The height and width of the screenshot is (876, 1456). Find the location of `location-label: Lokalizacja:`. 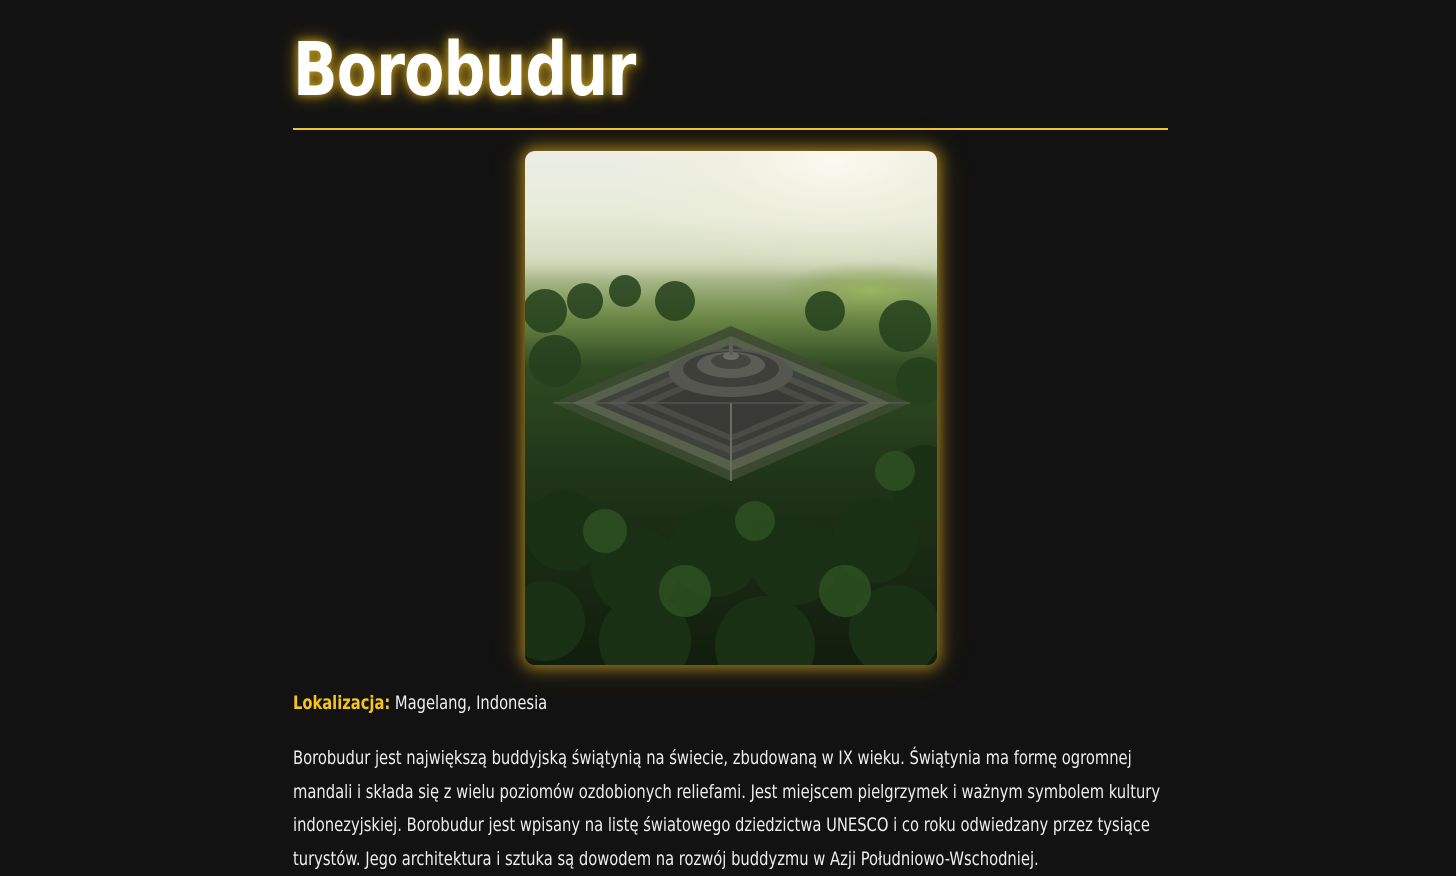

location-label: Lokalizacja: is located at coordinates (342, 703).